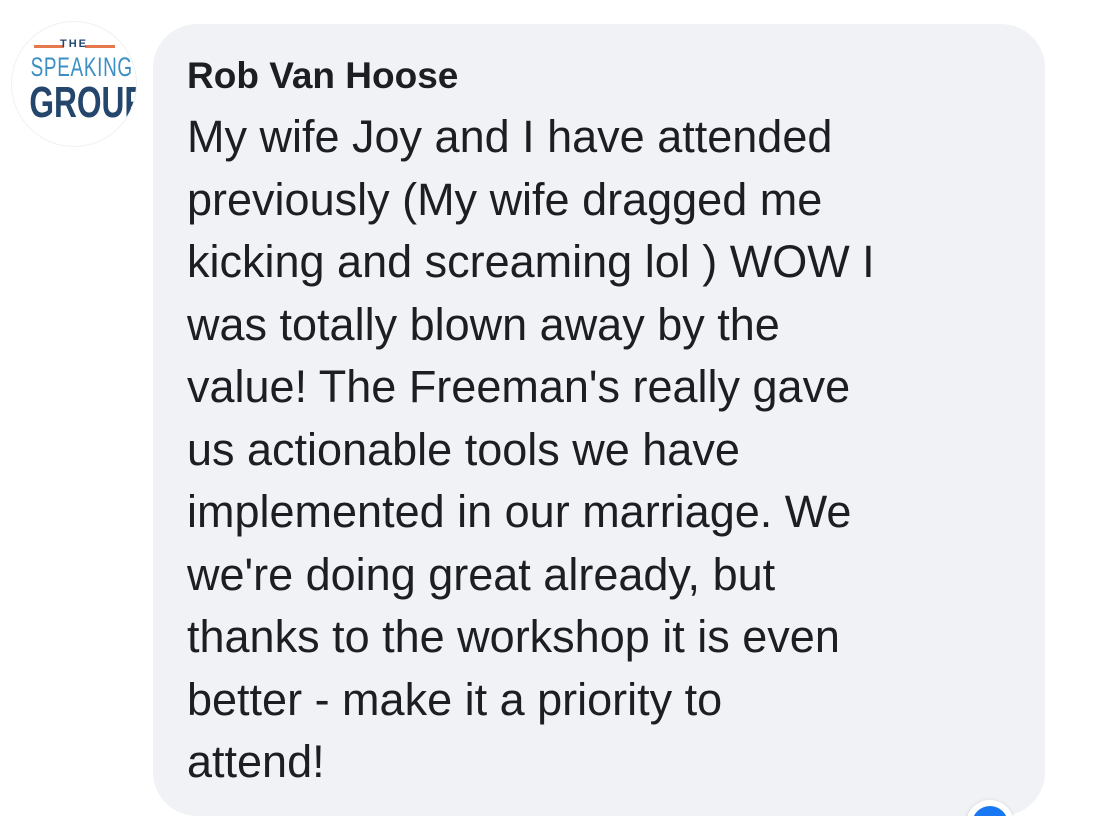 The width and height of the screenshot is (1101, 816). Describe the element at coordinates (455, 699) in the screenshot. I see `comment-line: better - make it a priority to` at that location.